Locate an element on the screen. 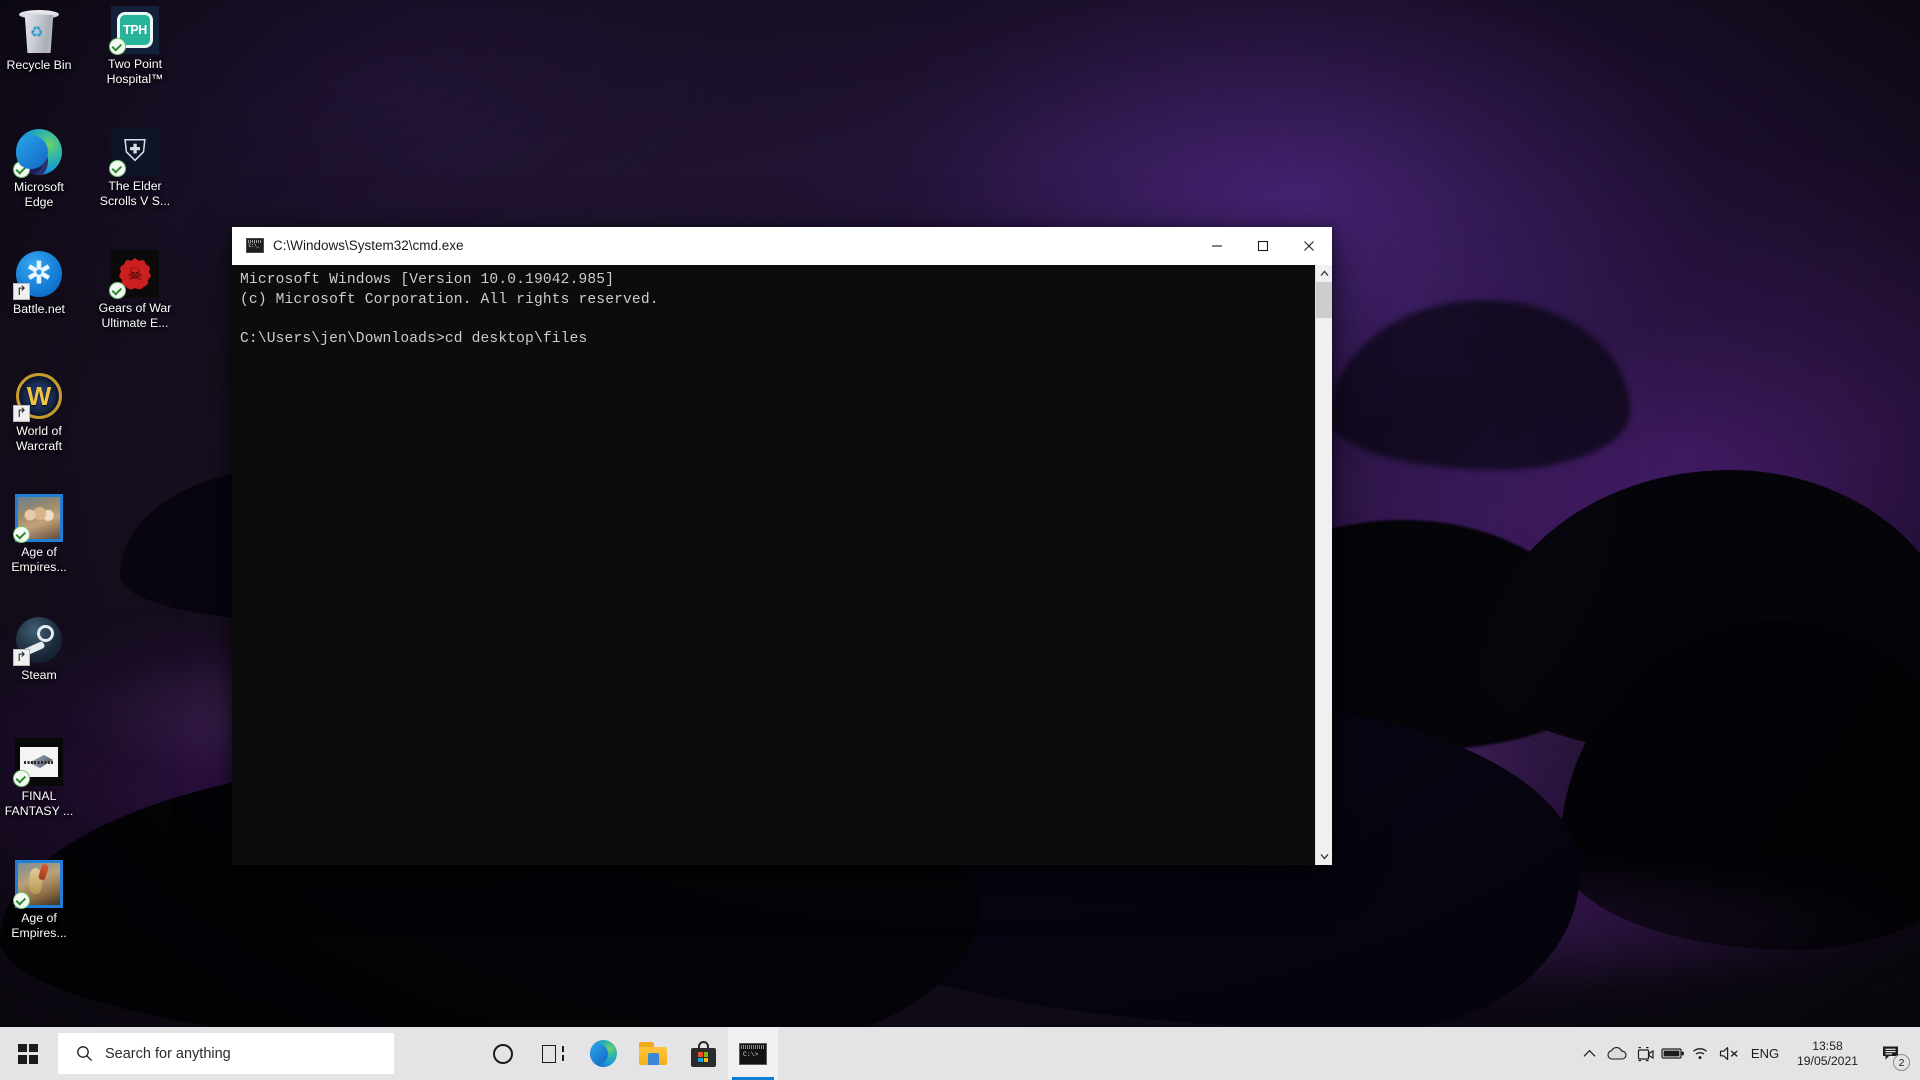  world-of-warcraft-icon: W is located at coordinates (38, 397).